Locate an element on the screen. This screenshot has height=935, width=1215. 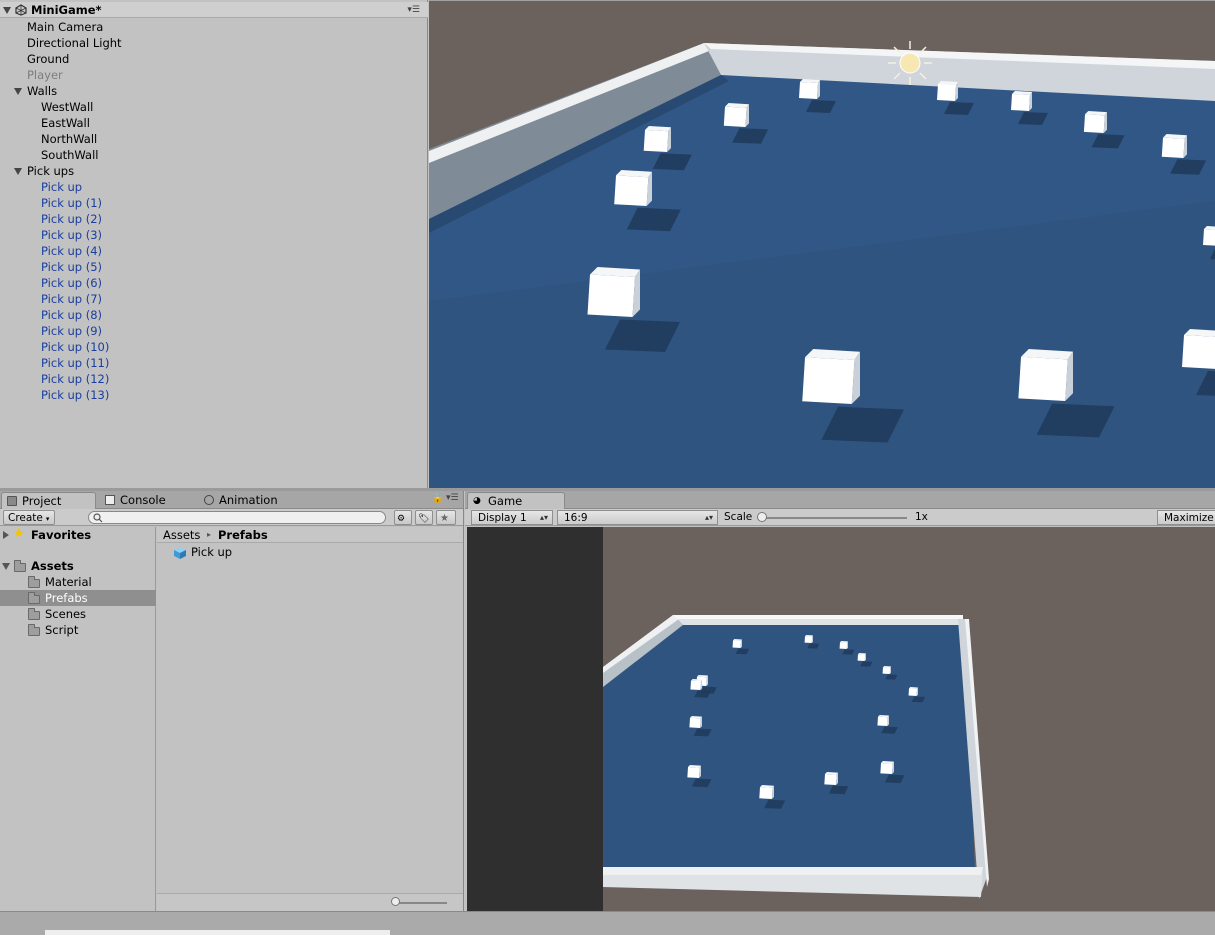
breadcrumb-assets: Assets is located at coordinates (181, 535).